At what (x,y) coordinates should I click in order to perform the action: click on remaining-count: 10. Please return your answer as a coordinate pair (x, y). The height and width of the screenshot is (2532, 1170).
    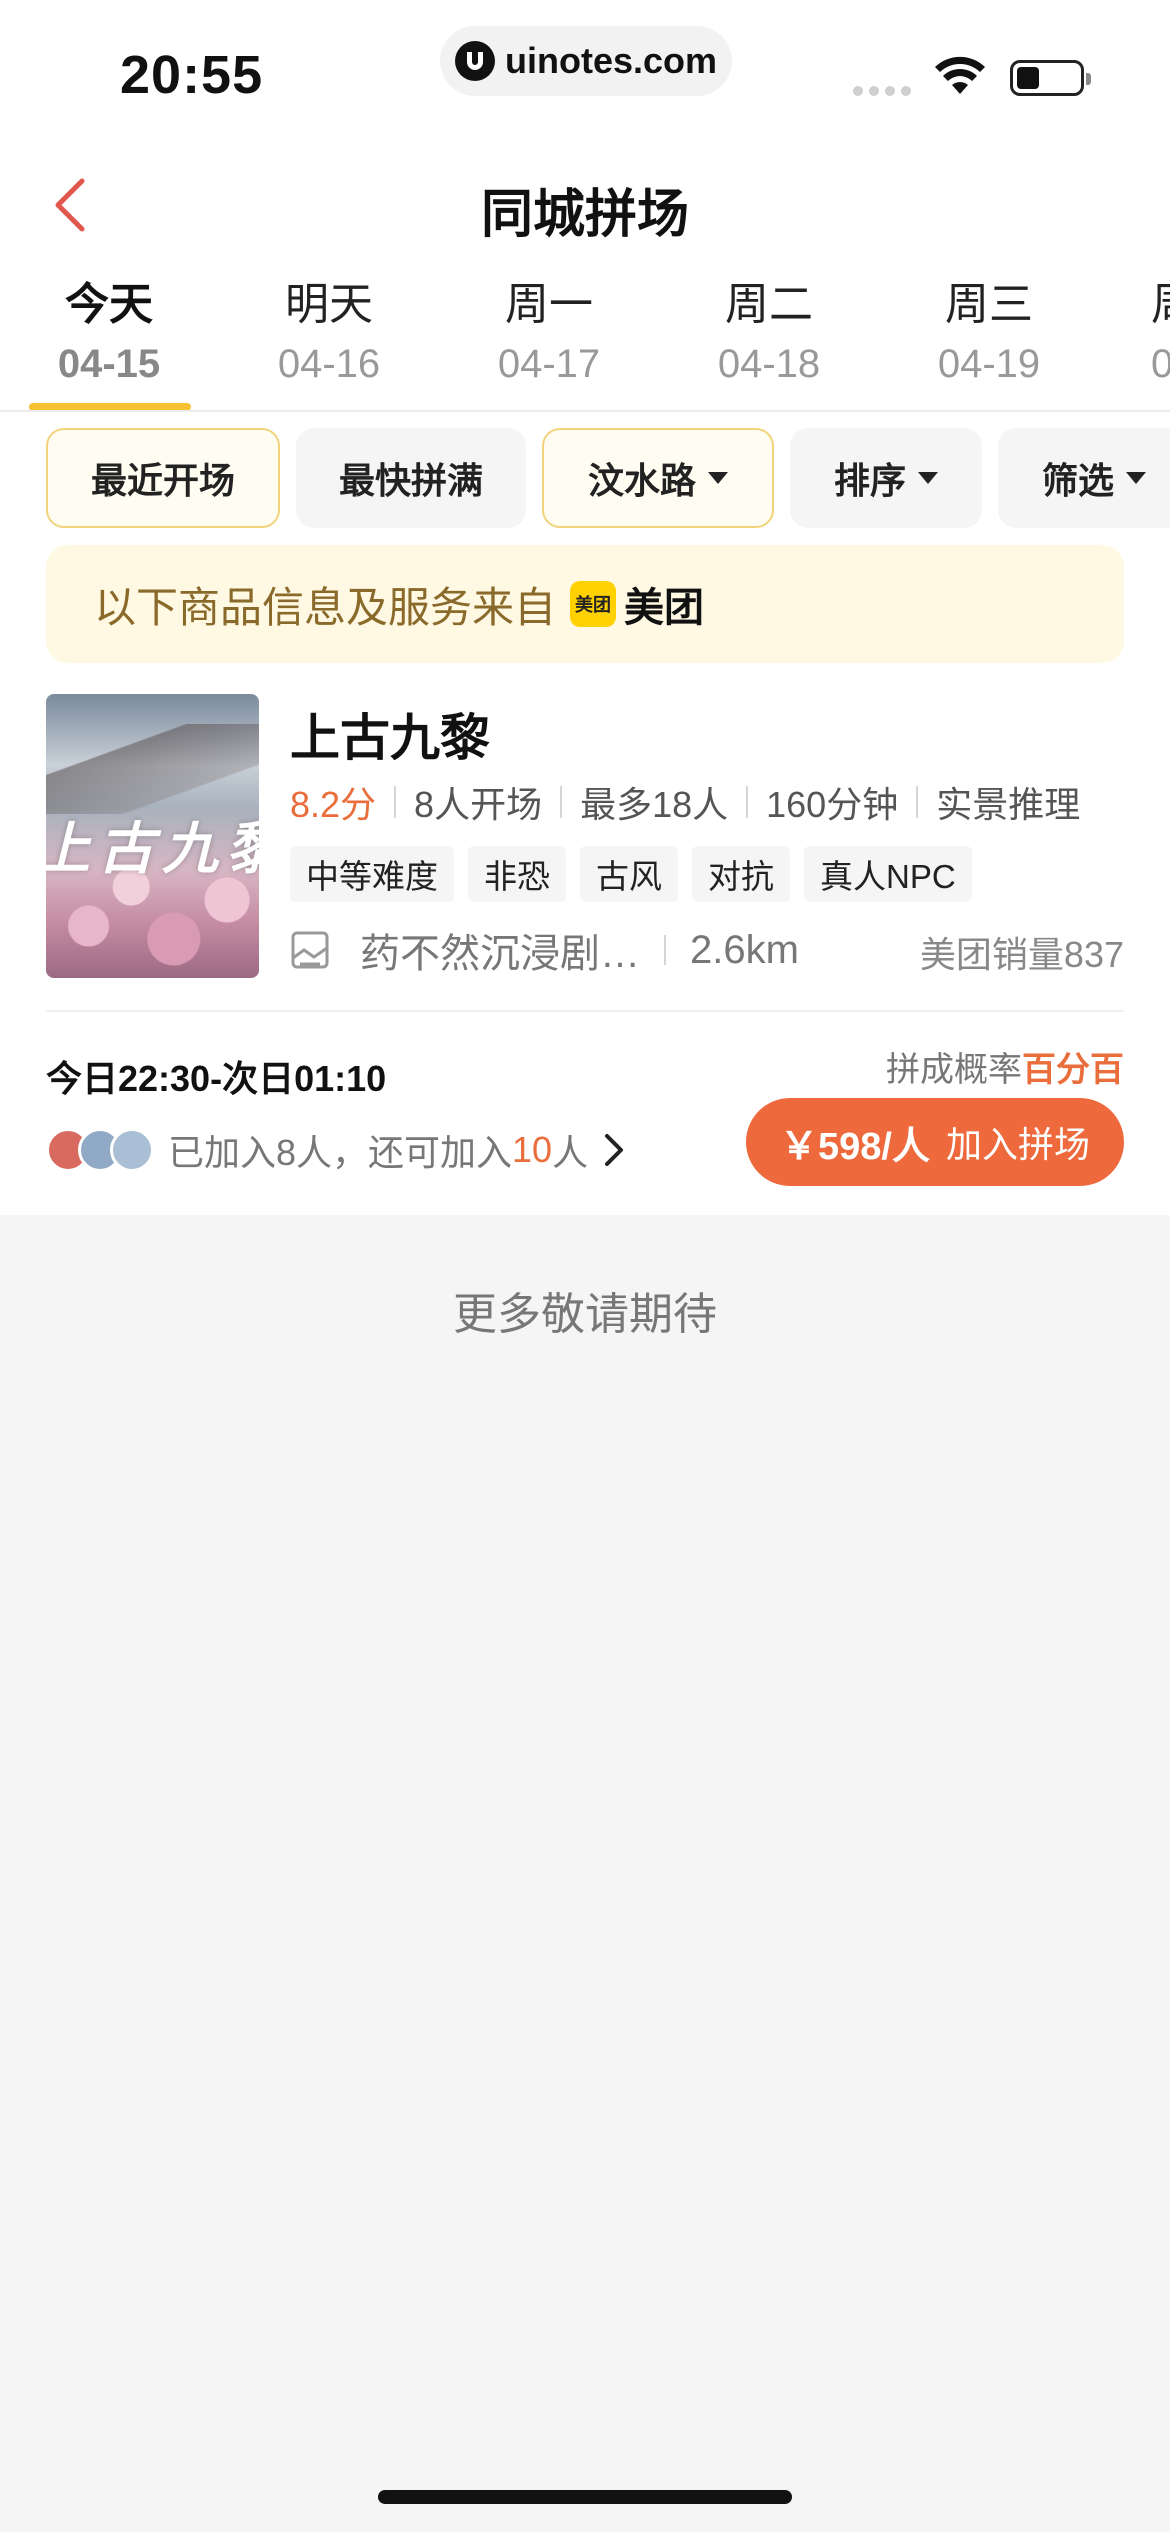
    Looking at the image, I should click on (532, 1149).